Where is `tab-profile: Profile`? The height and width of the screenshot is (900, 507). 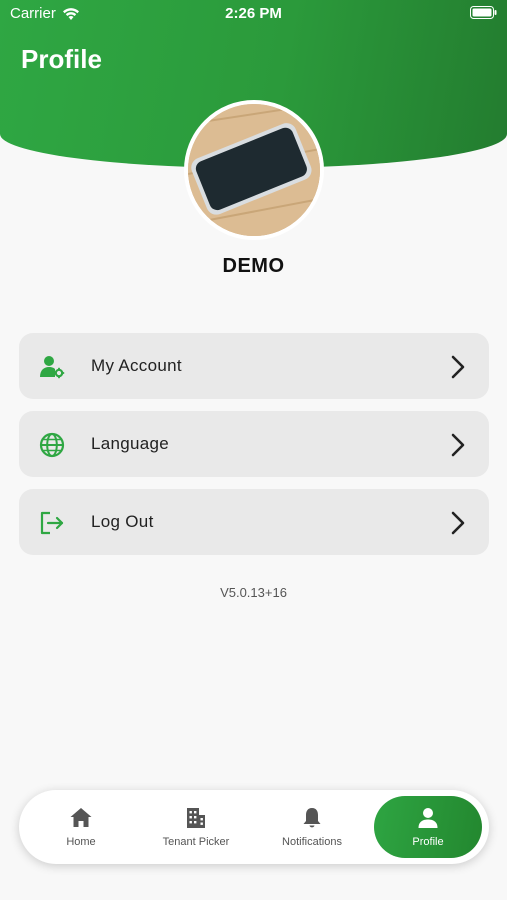 tab-profile: Profile is located at coordinates (428, 827).